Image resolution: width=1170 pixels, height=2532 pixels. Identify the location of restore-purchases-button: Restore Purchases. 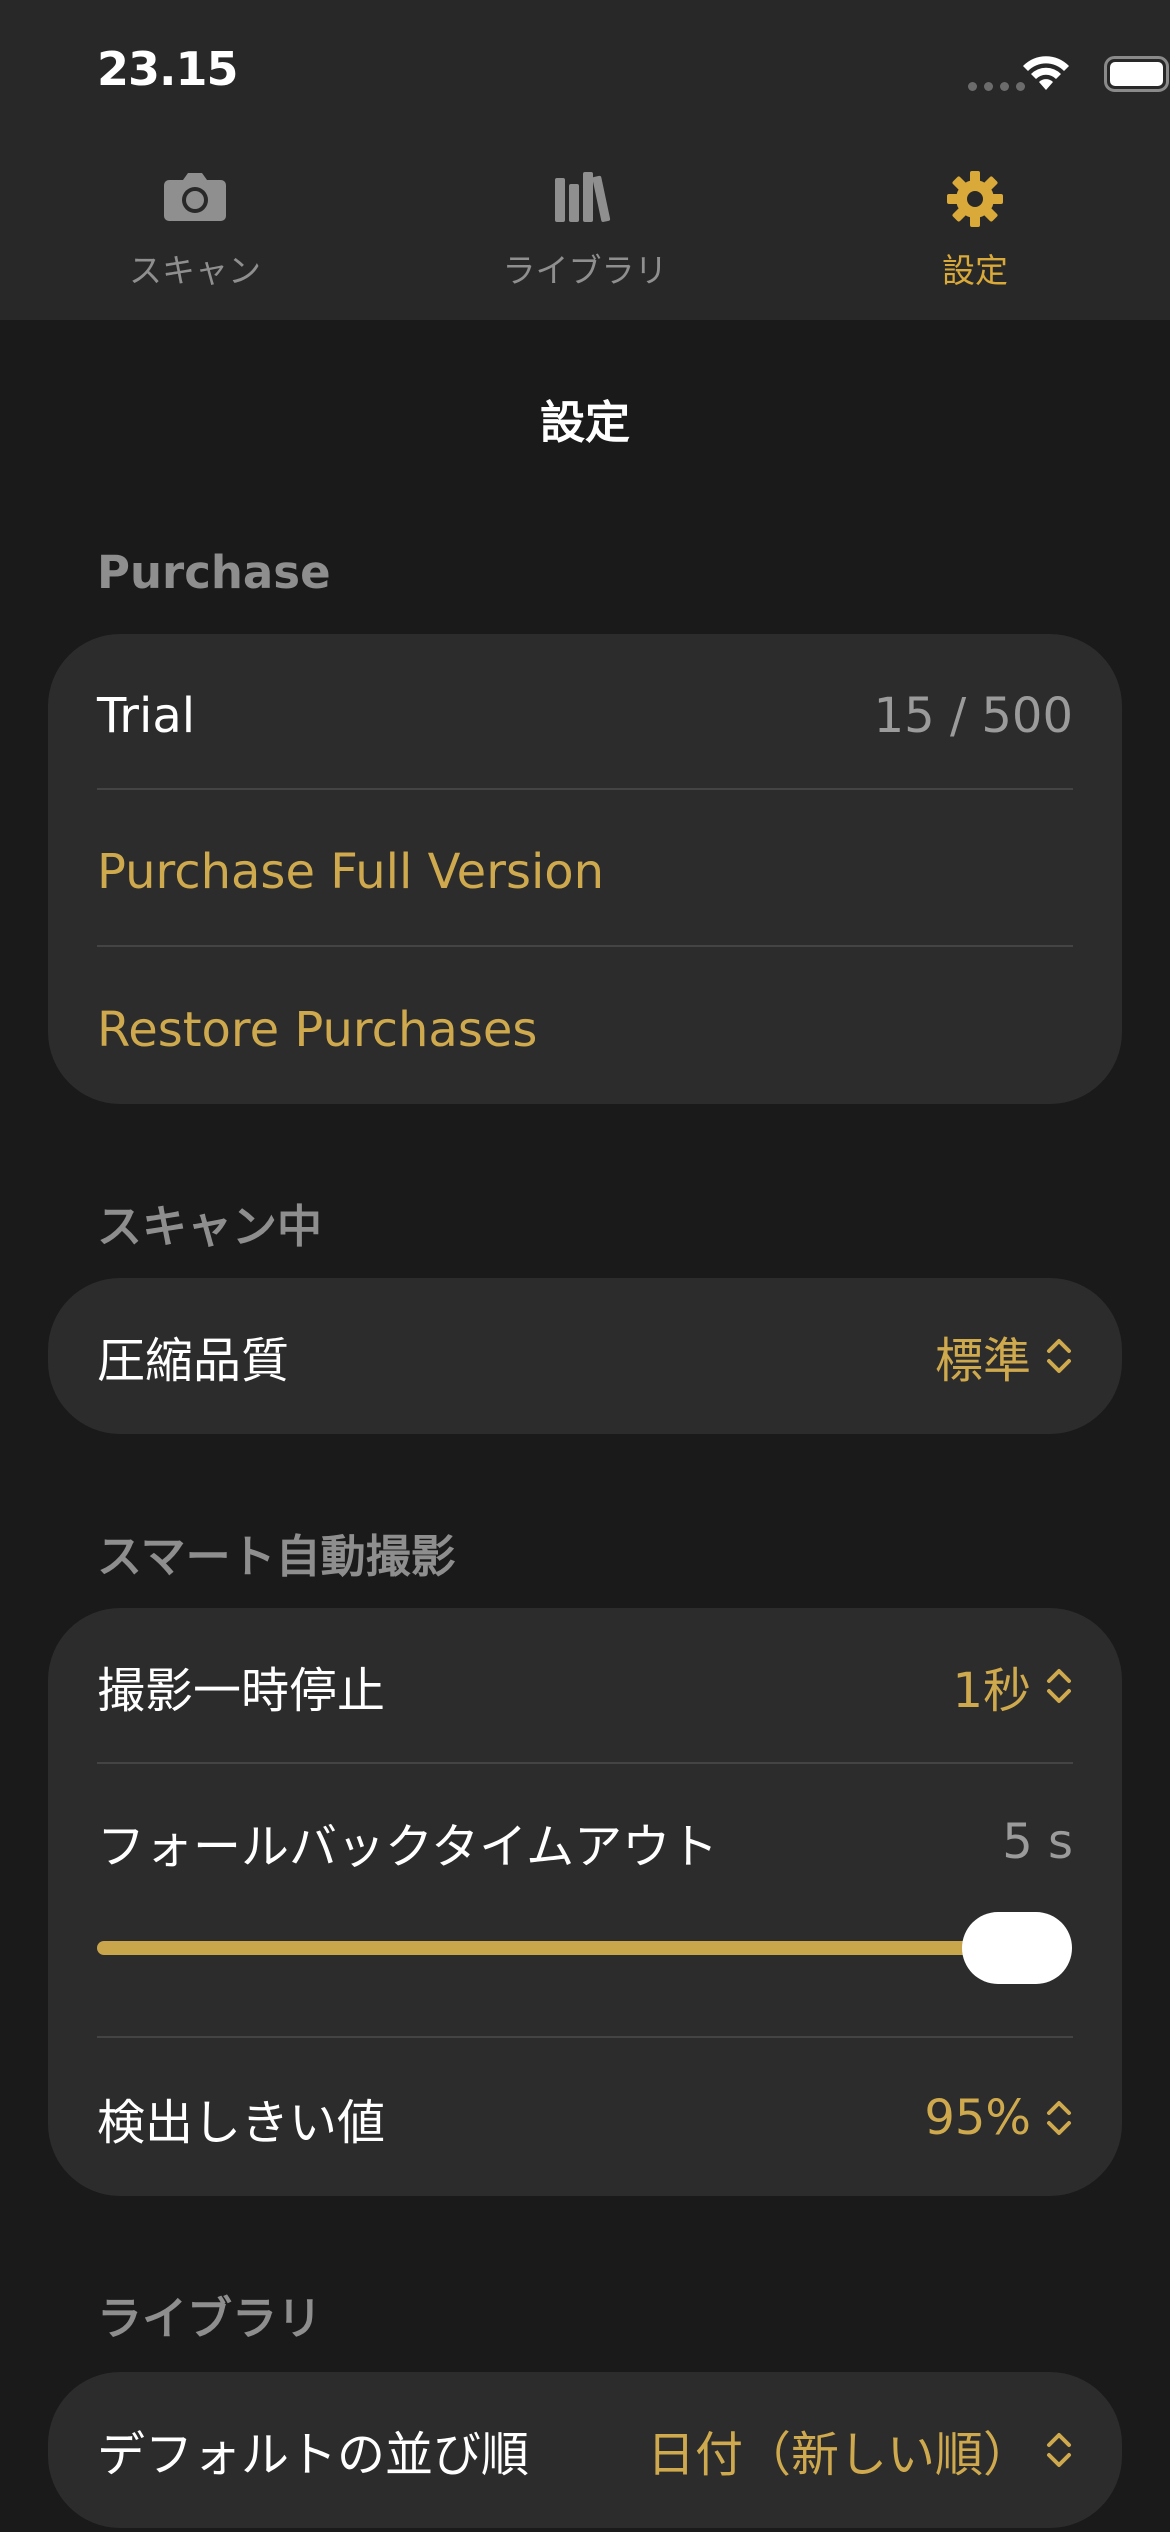
(585, 1030).